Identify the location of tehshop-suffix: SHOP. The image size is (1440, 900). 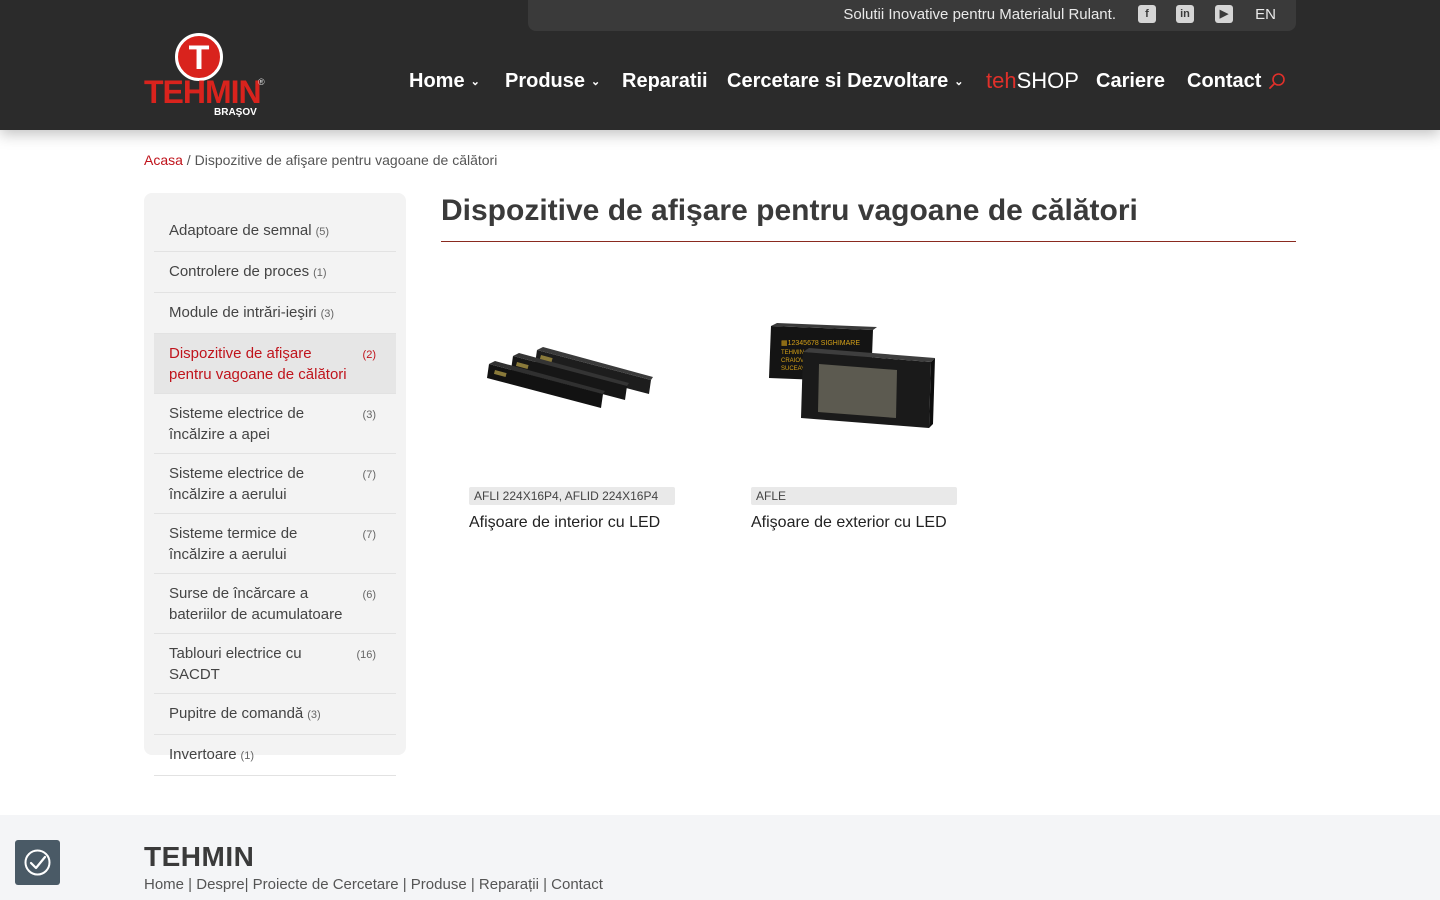
(1047, 80).